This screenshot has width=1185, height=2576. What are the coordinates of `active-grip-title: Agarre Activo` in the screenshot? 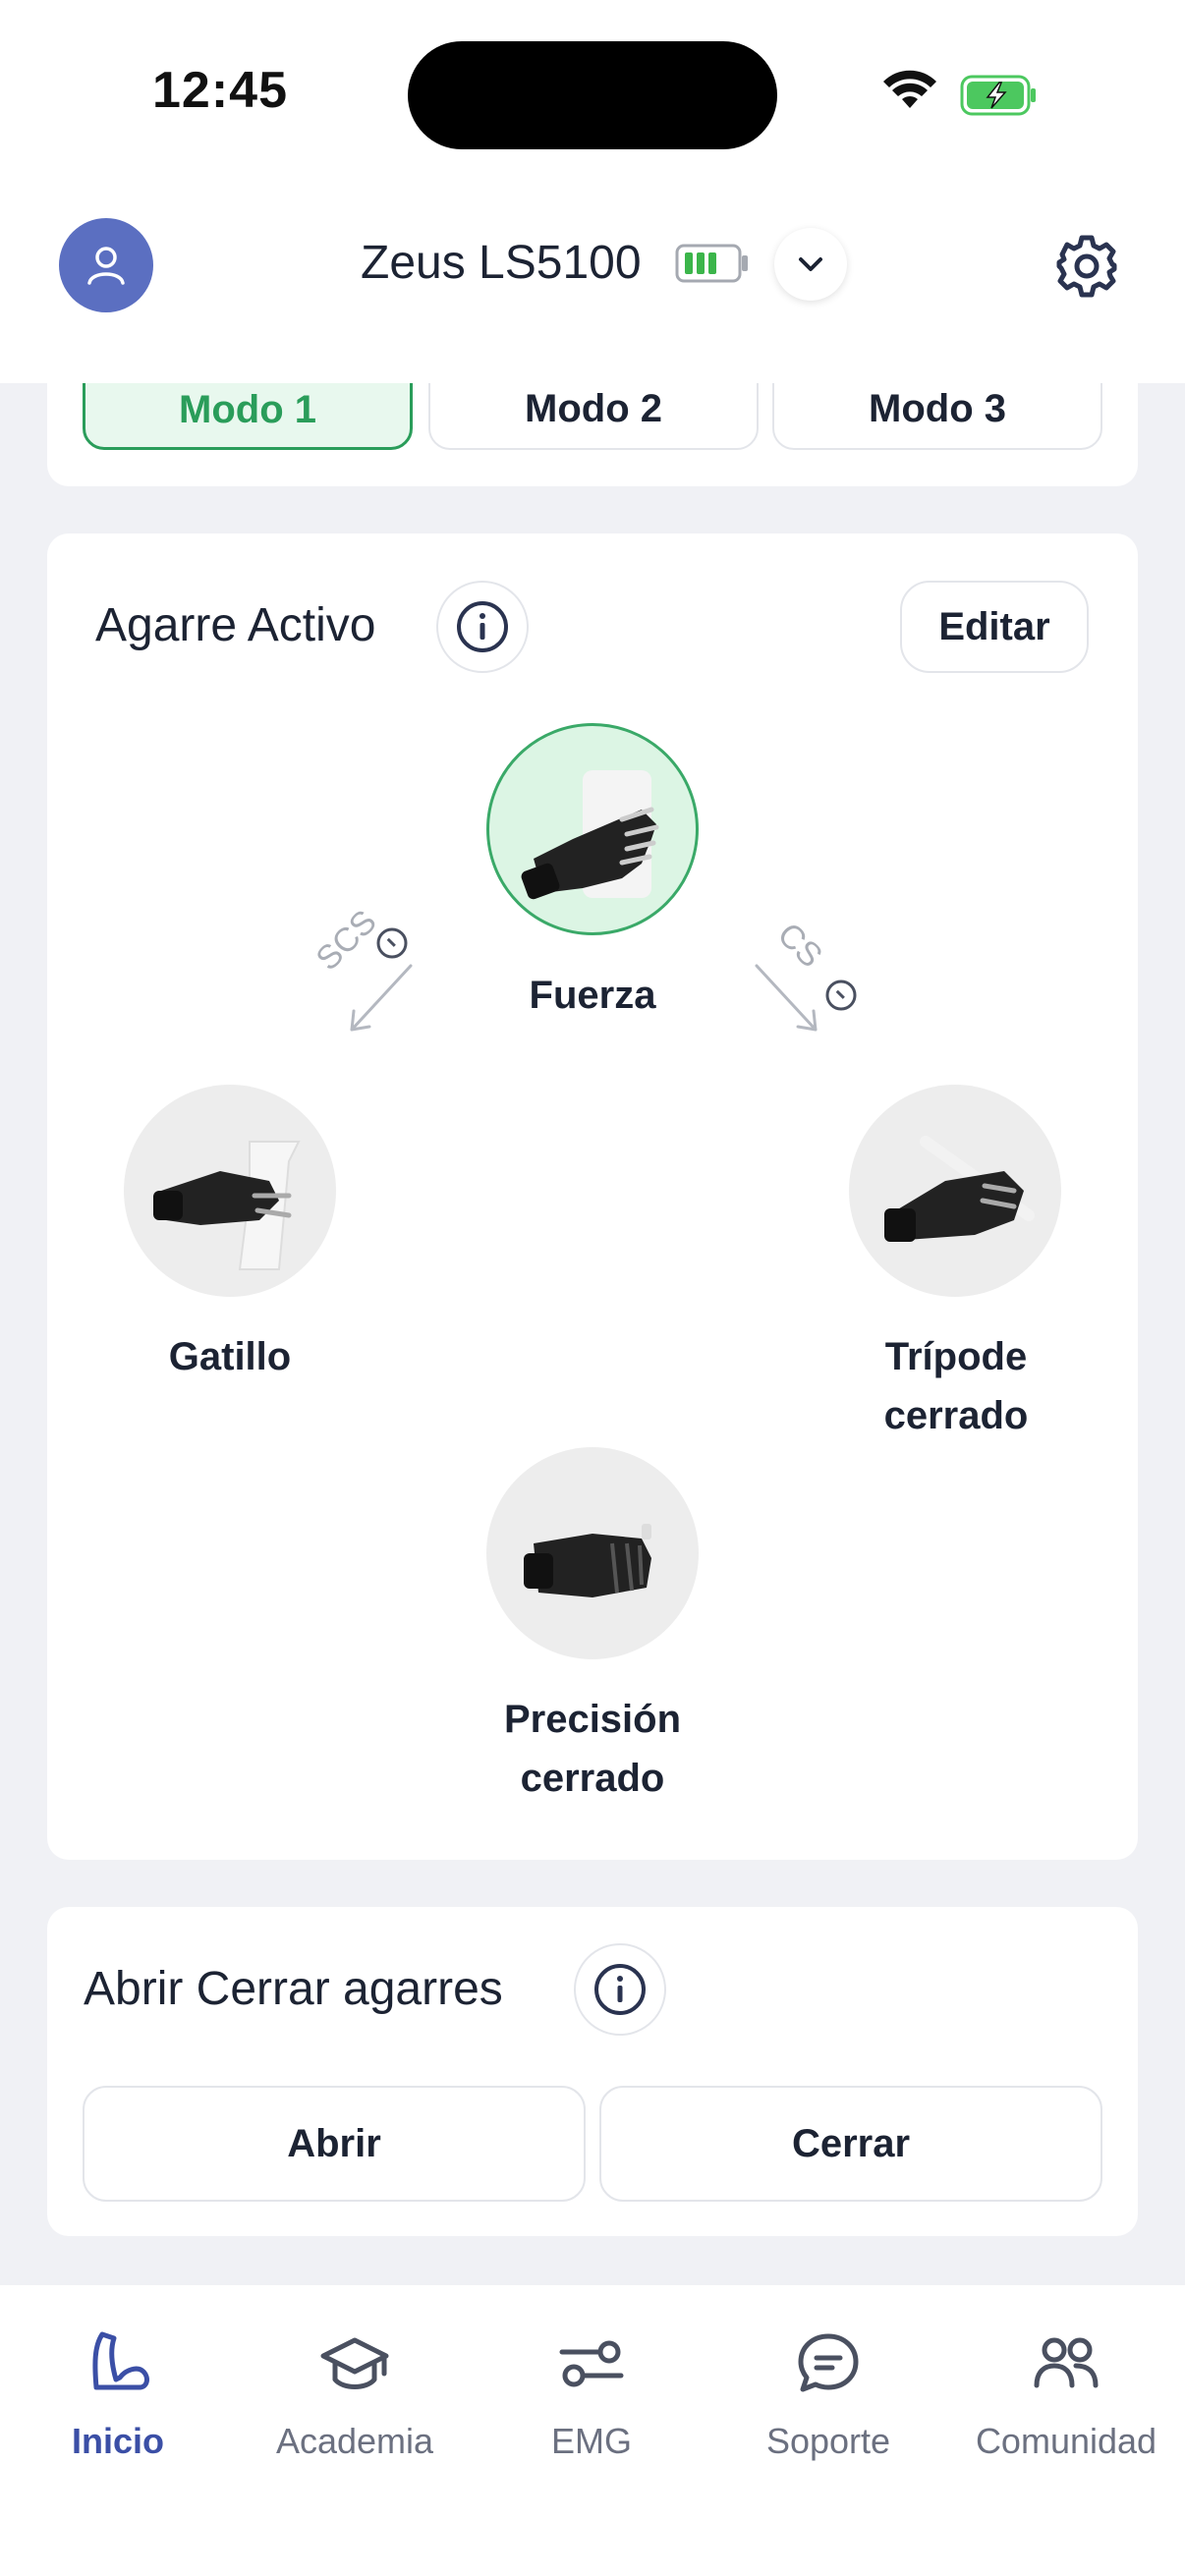 It's located at (236, 625).